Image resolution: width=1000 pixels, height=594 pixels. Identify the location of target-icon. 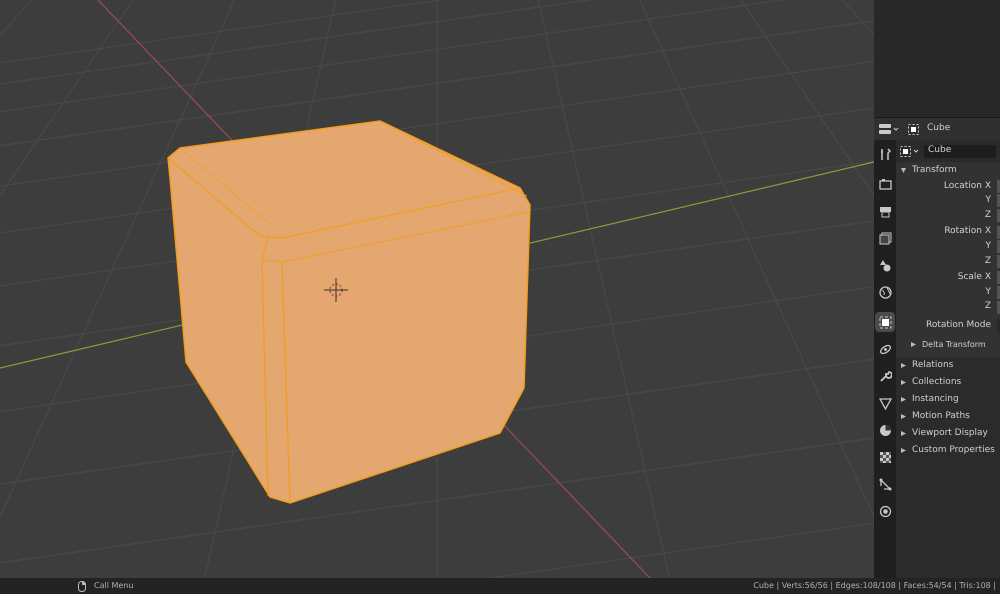
(885, 511).